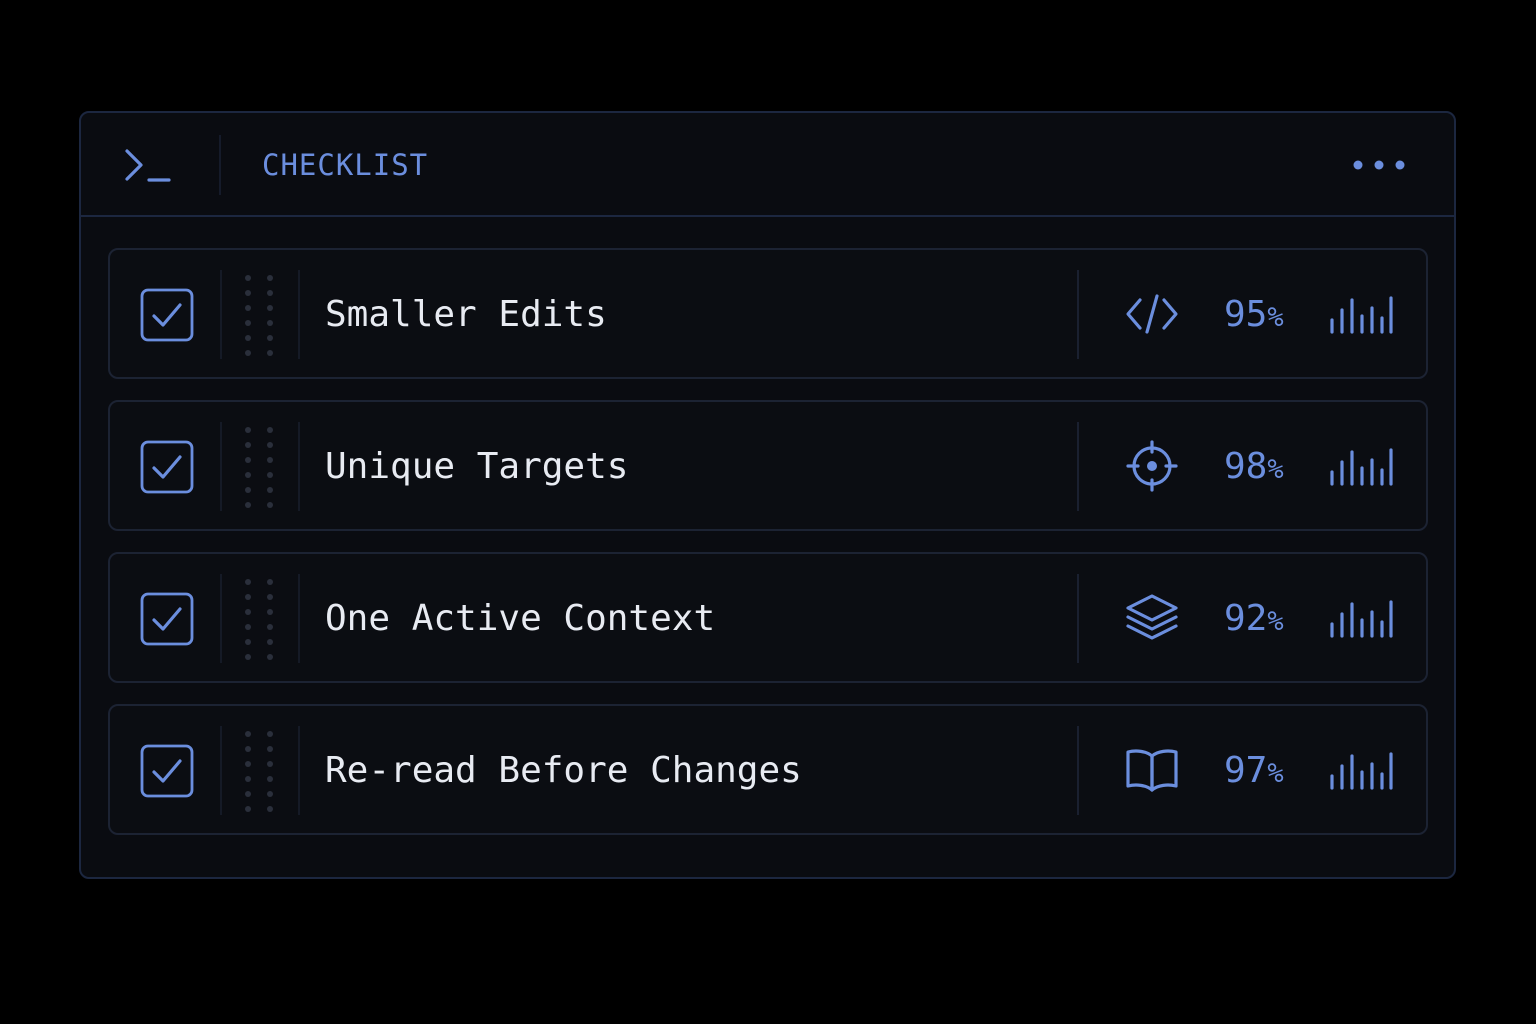 This screenshot has height=1024, width=1536. Describe the element at coordinates (1246, 618) in the screenshot. I see `score-value: 92` at that location.